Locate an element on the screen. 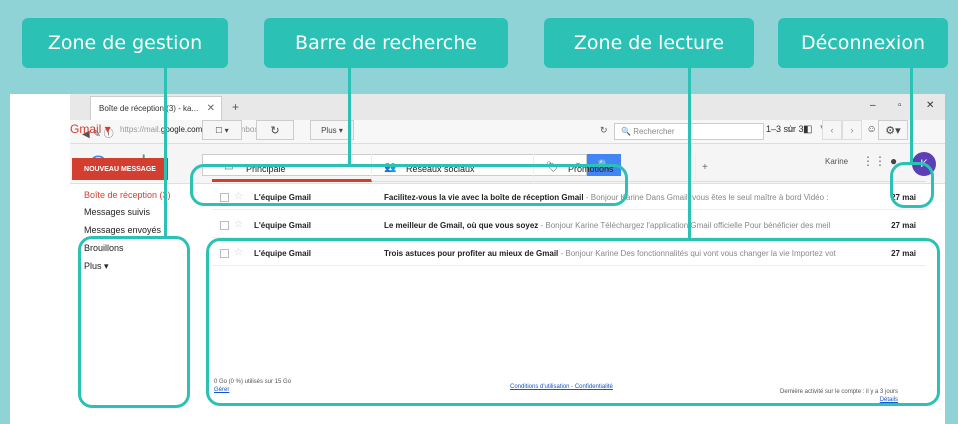 Image resolution: width=958 pixels, height=424 pixels. gmail-menu: Gmail ▾ is located at coordinates (90, 129).